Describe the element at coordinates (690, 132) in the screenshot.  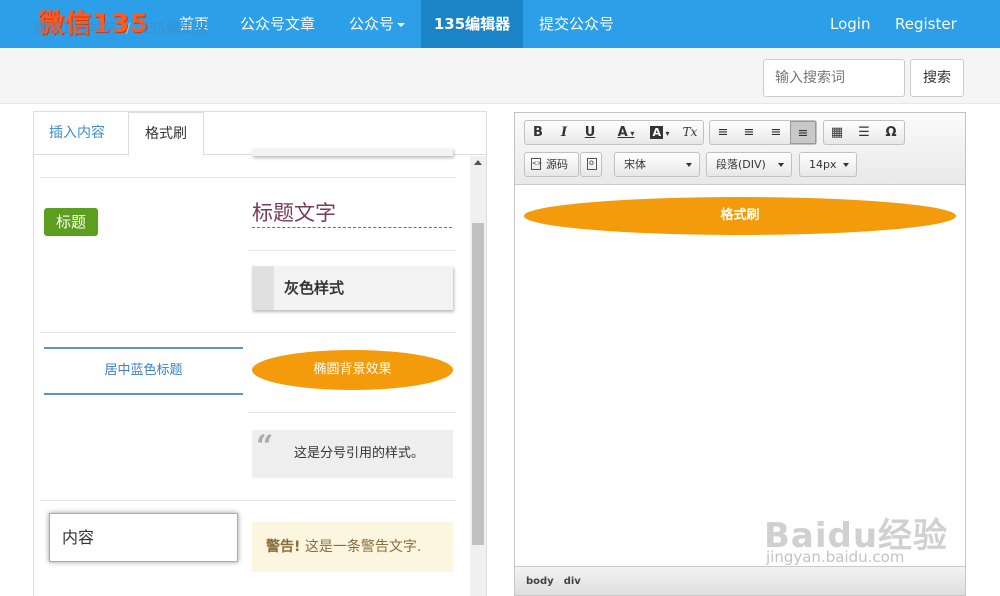
I see `clear-format-button: Tx` at that location.